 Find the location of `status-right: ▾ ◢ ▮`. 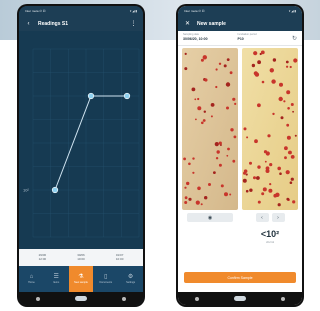

status-right: ▾ ◢ ▮ is located at coordinates (292, 11).